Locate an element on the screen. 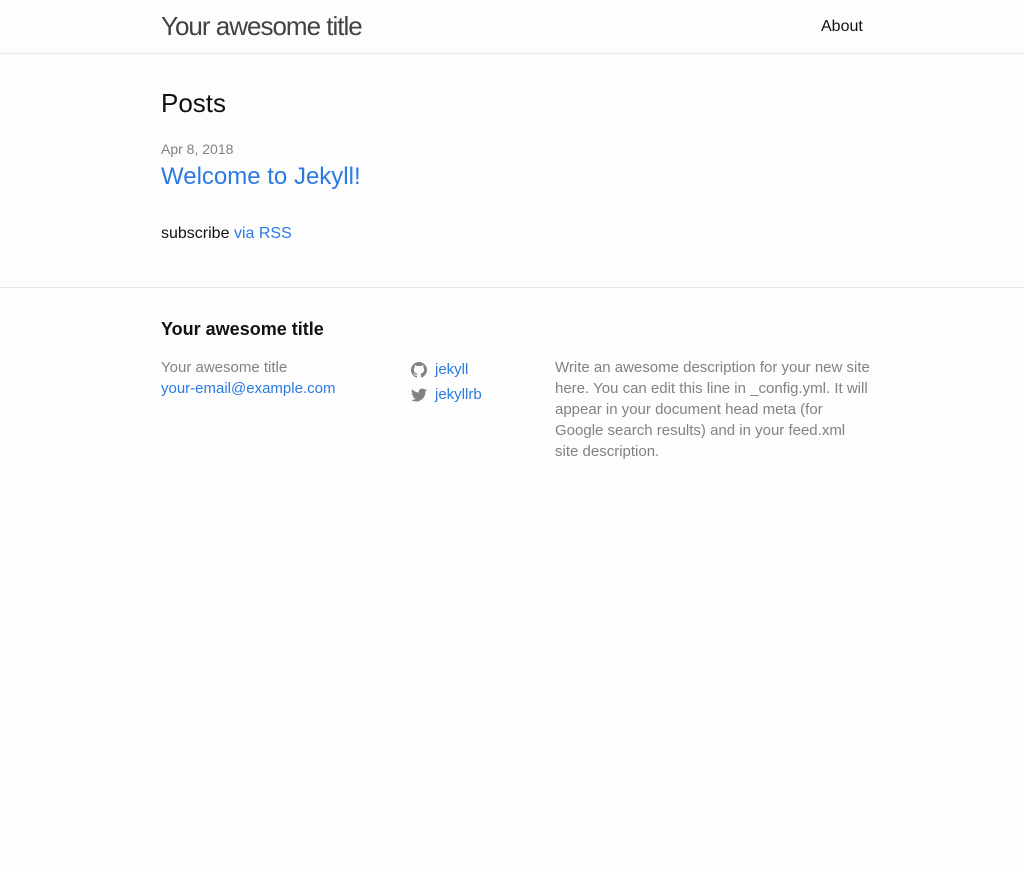 This screenshot has width=1024, height=872. footer-social: jekyll jekyllrb is located at coordinates (446, 382).